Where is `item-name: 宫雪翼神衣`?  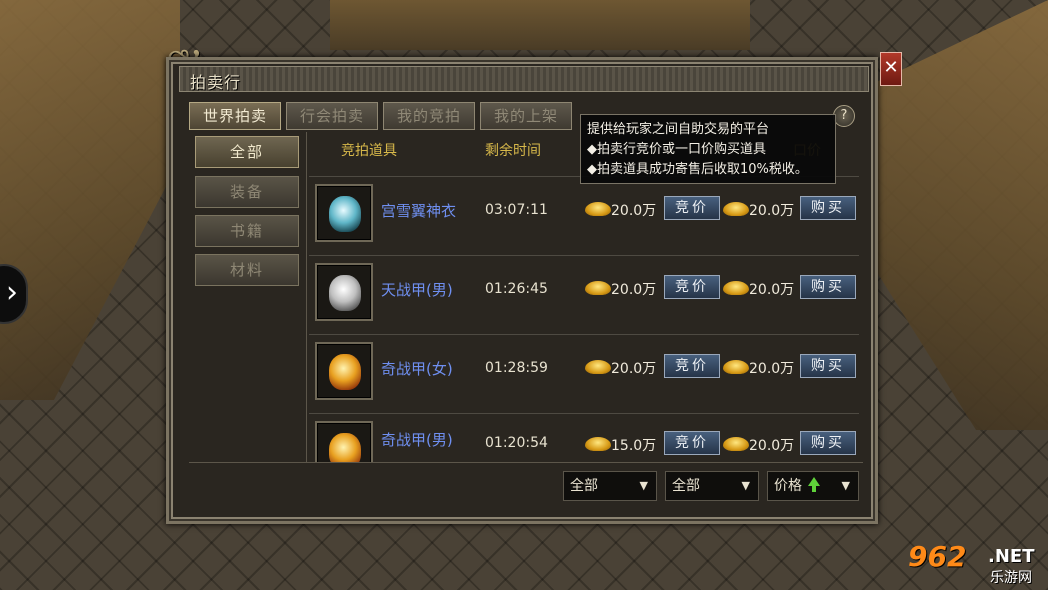 item-name: 宫雪翼神衣 is located at coordinates (418, 210).